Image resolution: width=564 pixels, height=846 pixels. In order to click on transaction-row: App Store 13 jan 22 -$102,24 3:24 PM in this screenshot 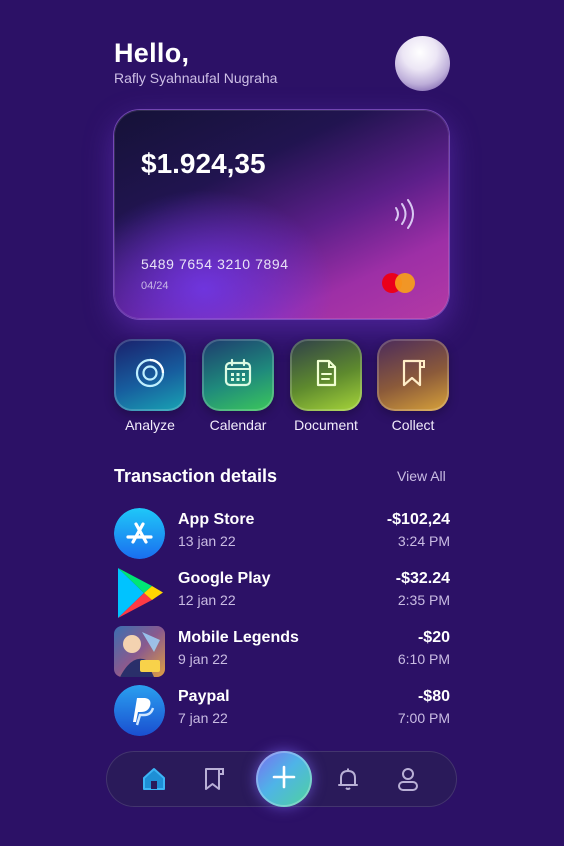, I will do `click(282, 534)`.